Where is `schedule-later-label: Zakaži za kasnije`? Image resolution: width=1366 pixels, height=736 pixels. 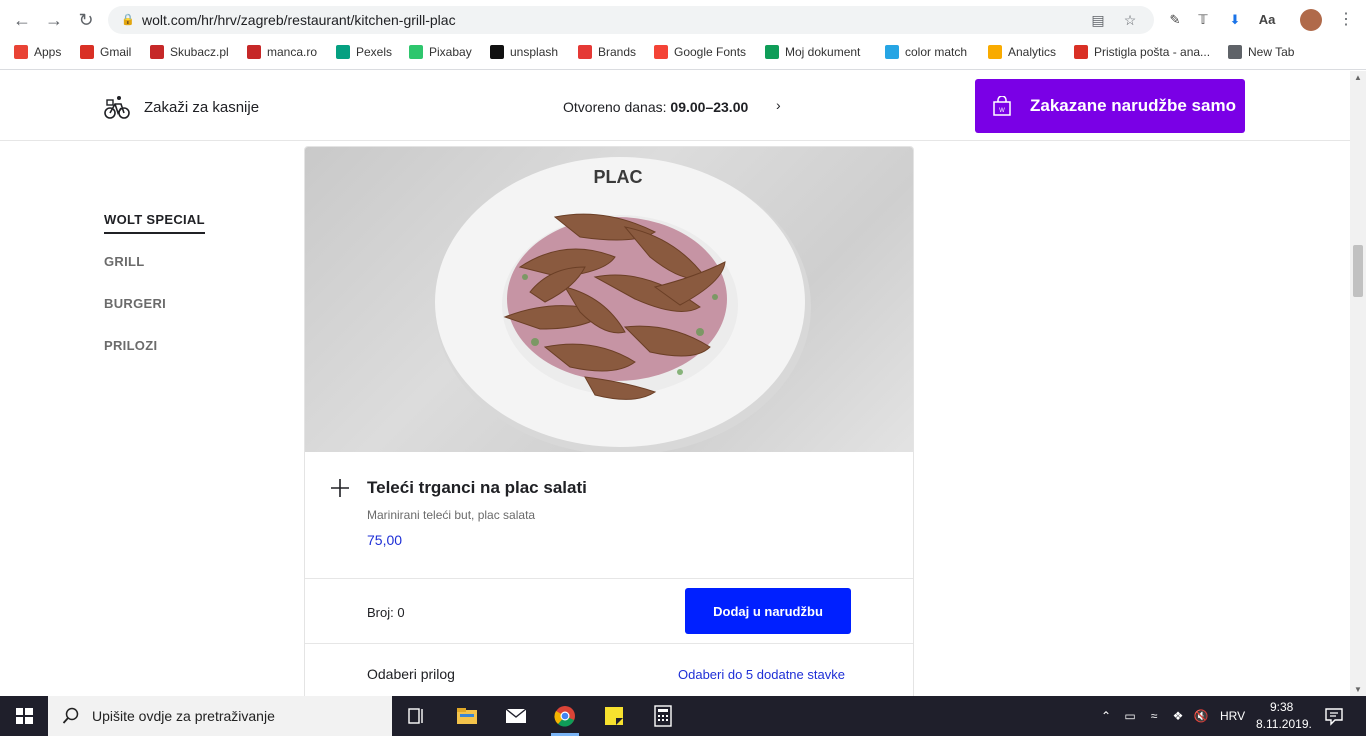
schedule-later-label: Zakaži za kasnije is located at coordinates (202, 107).